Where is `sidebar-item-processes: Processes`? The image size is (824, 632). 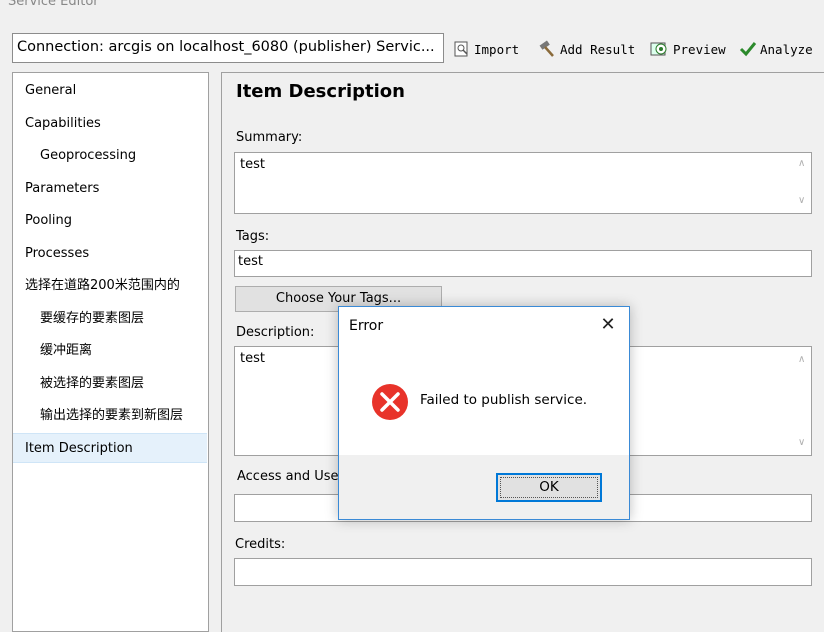 sidebar-item-processes: Processes is located at coordinates (110, 254).